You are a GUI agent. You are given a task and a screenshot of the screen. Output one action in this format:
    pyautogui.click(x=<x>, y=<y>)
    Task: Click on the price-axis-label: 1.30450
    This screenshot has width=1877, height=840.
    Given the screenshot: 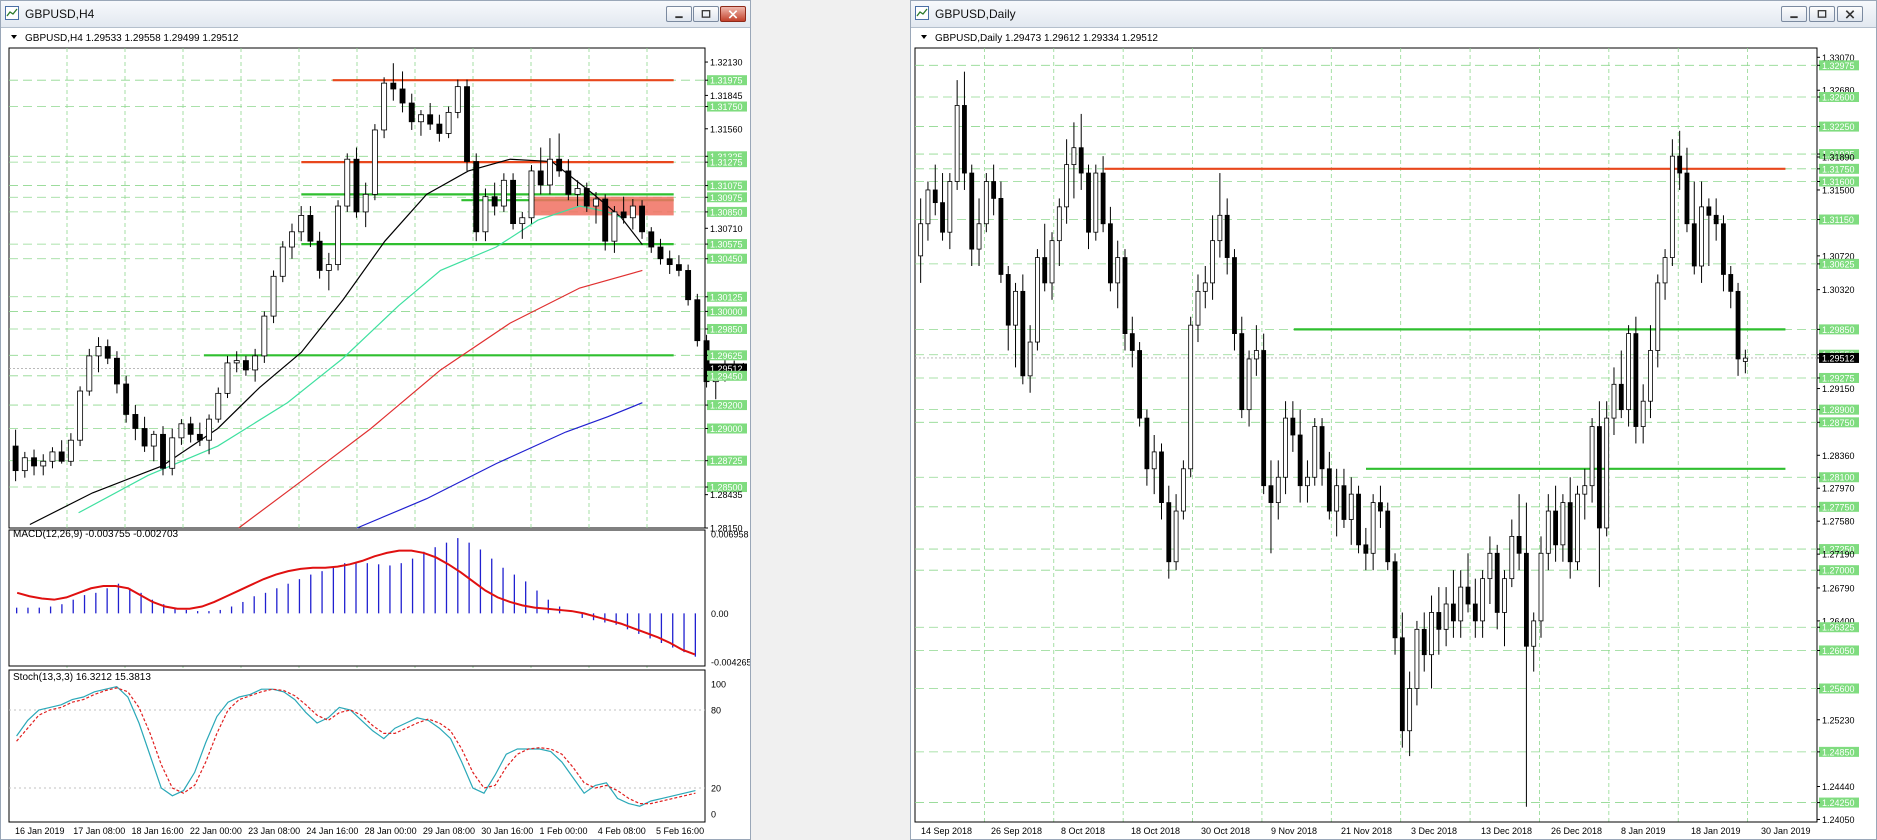 What is the action you would take?
    pyautogui.click(x=726, y=259)
    